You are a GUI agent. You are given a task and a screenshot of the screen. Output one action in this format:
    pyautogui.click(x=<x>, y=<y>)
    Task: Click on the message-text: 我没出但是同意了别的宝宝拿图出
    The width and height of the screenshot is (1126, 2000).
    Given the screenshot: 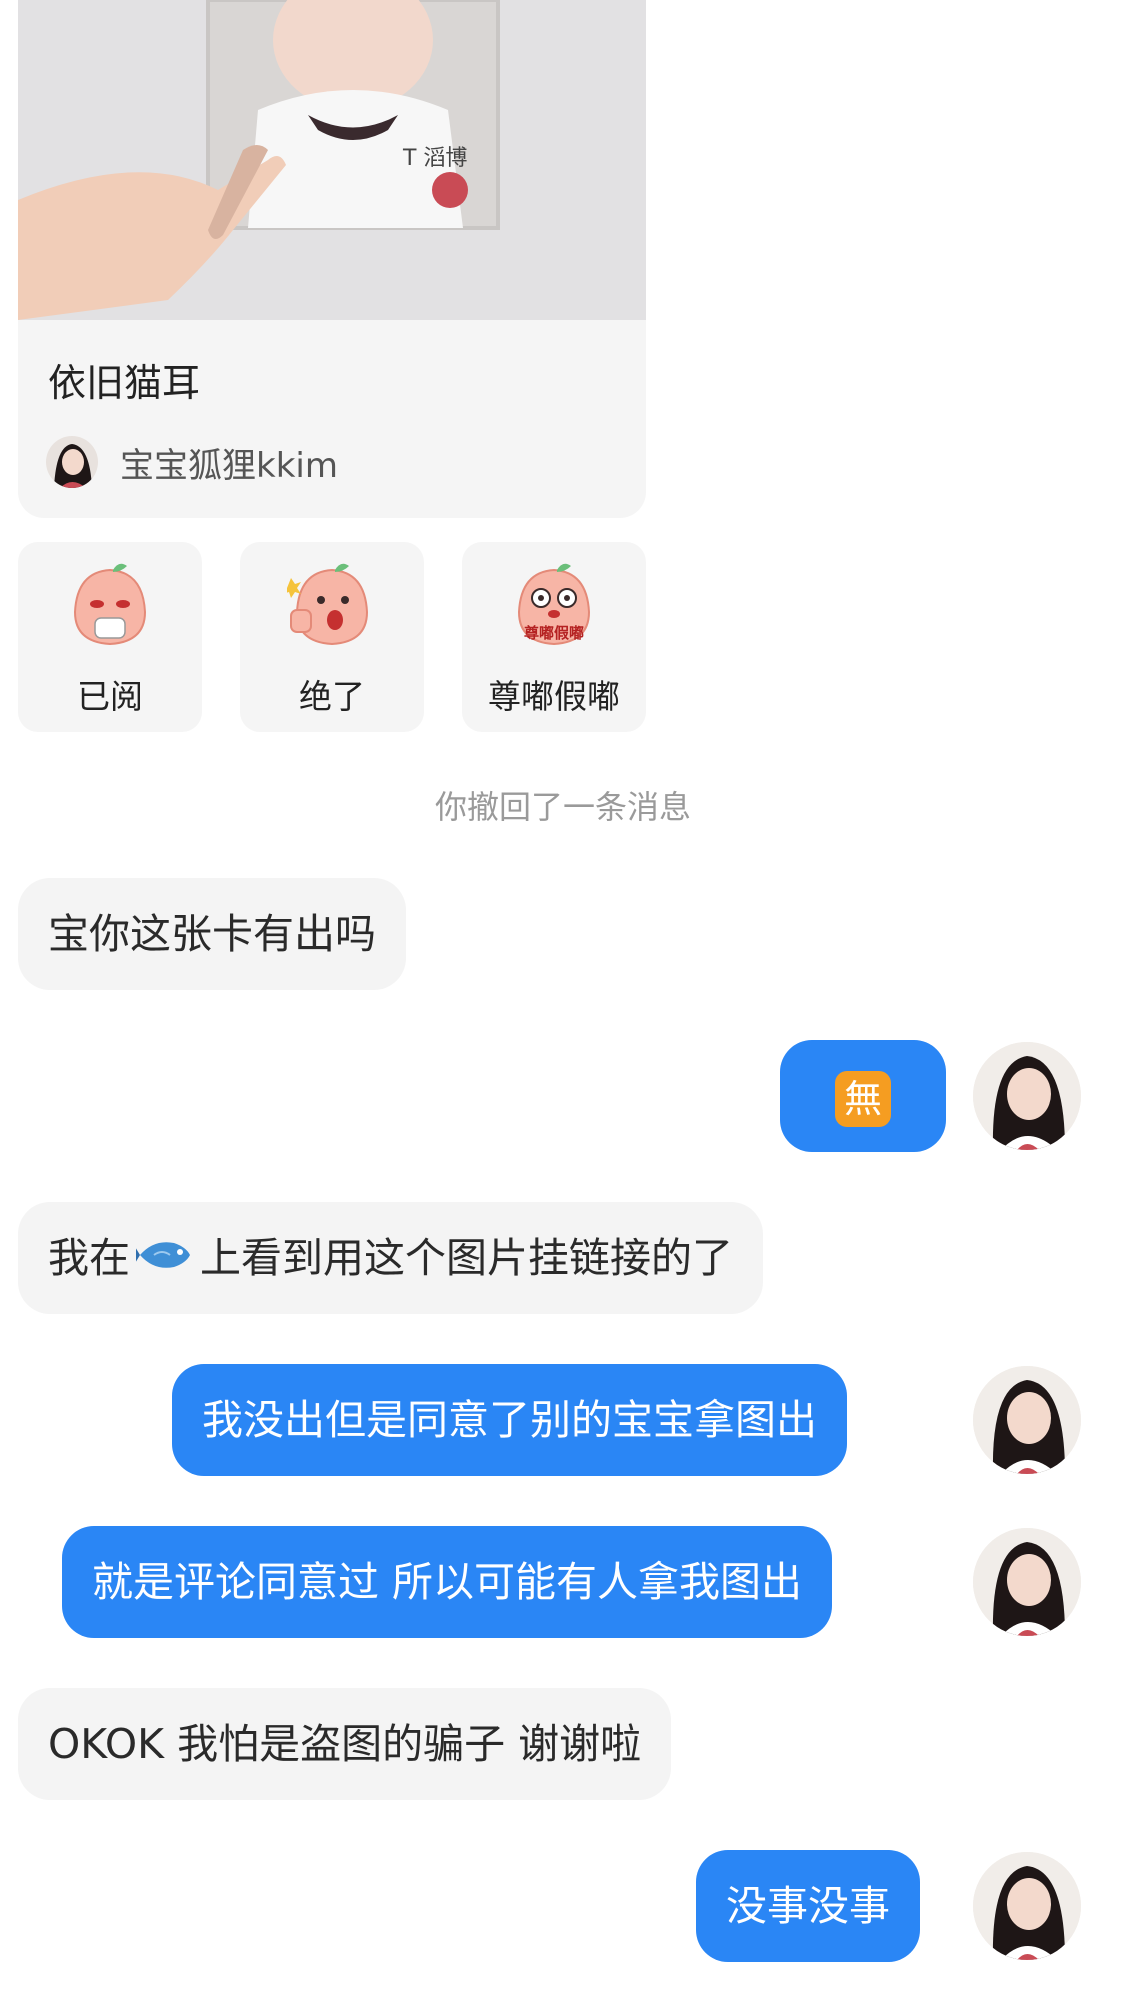 What is the action you would take?
    pyautogui.click(x=509, y=1420)
    